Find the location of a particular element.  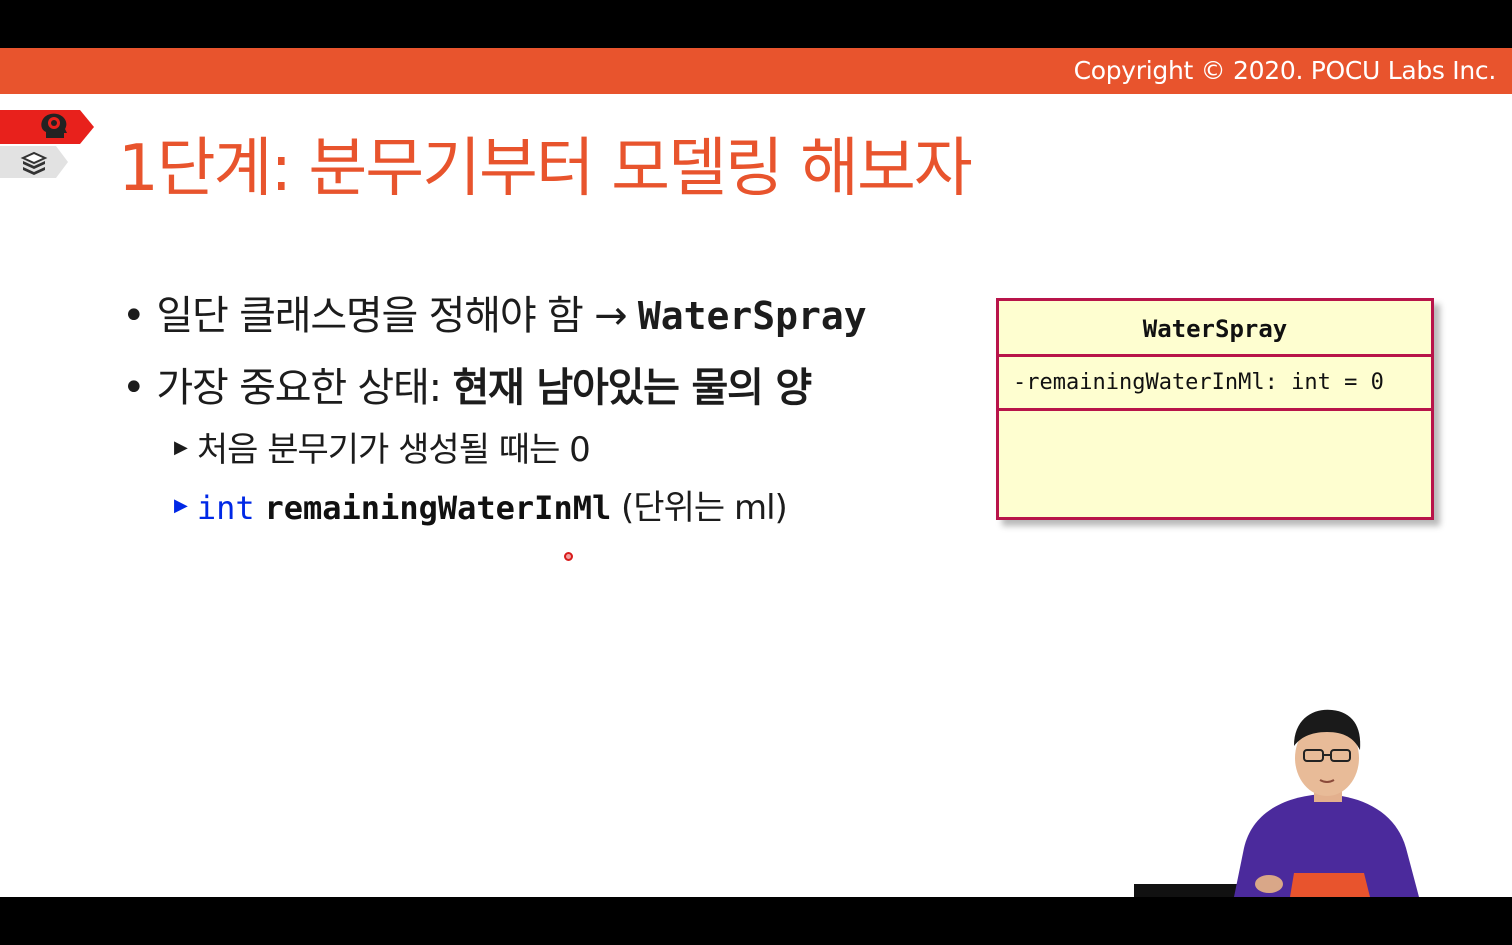

bullet-class-name: • 일단 클래스명을 정해야 함 → WaterSpray is located at coordinates (494, 316).